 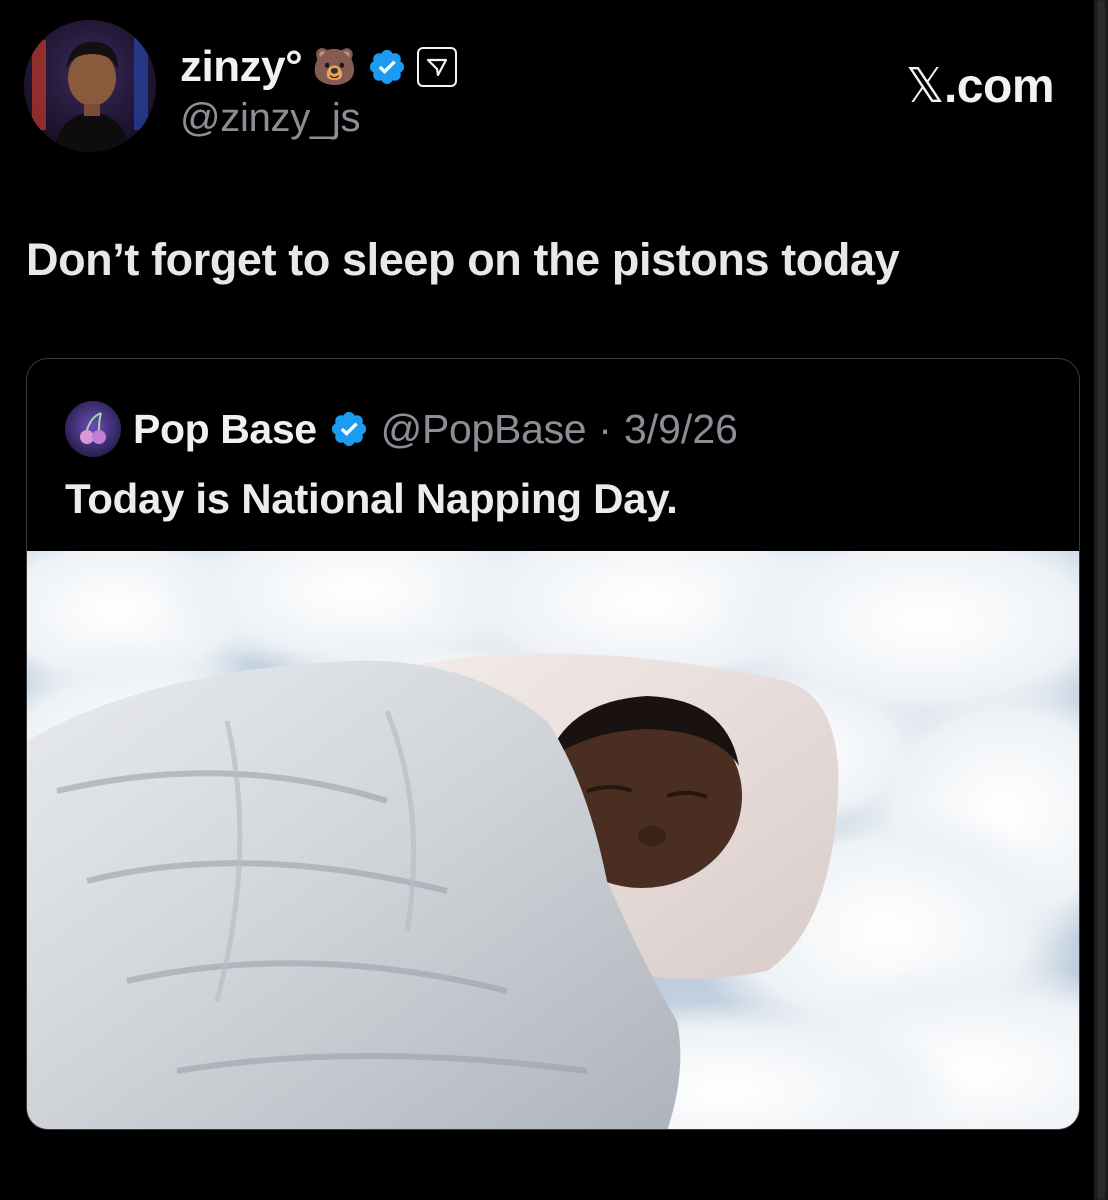 I want to click on site-label: 𝕏.com, so click(x=980, y=86).